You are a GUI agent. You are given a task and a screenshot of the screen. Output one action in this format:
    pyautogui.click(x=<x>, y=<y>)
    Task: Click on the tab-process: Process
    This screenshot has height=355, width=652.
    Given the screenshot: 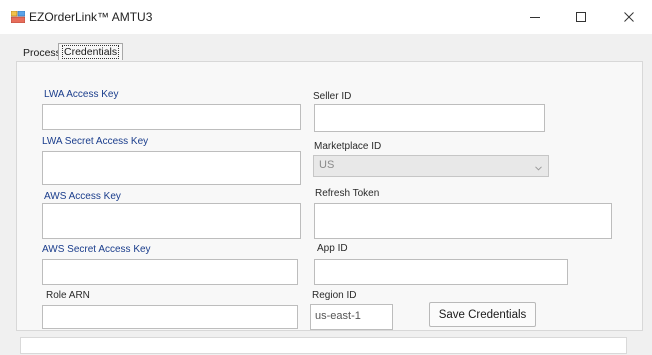 What is the action you would take?
    pyautogui.click(x=42, y=53)
    